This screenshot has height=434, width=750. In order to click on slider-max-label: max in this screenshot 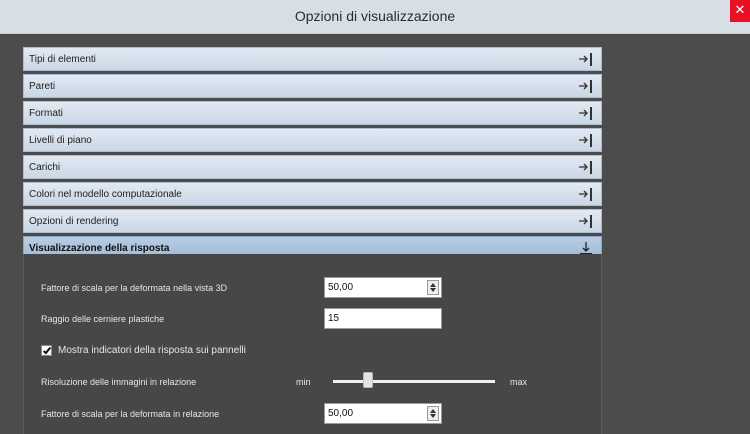, I will do `click(519, 382)`.